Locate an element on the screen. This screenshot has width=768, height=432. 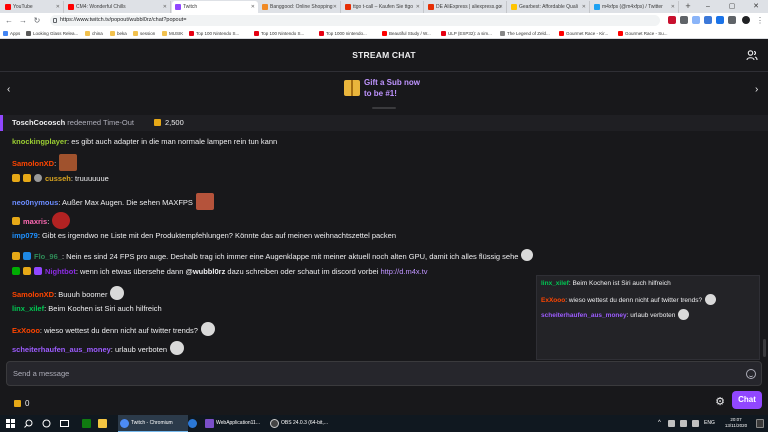
excel-icon is located at coordinates (86, 423).